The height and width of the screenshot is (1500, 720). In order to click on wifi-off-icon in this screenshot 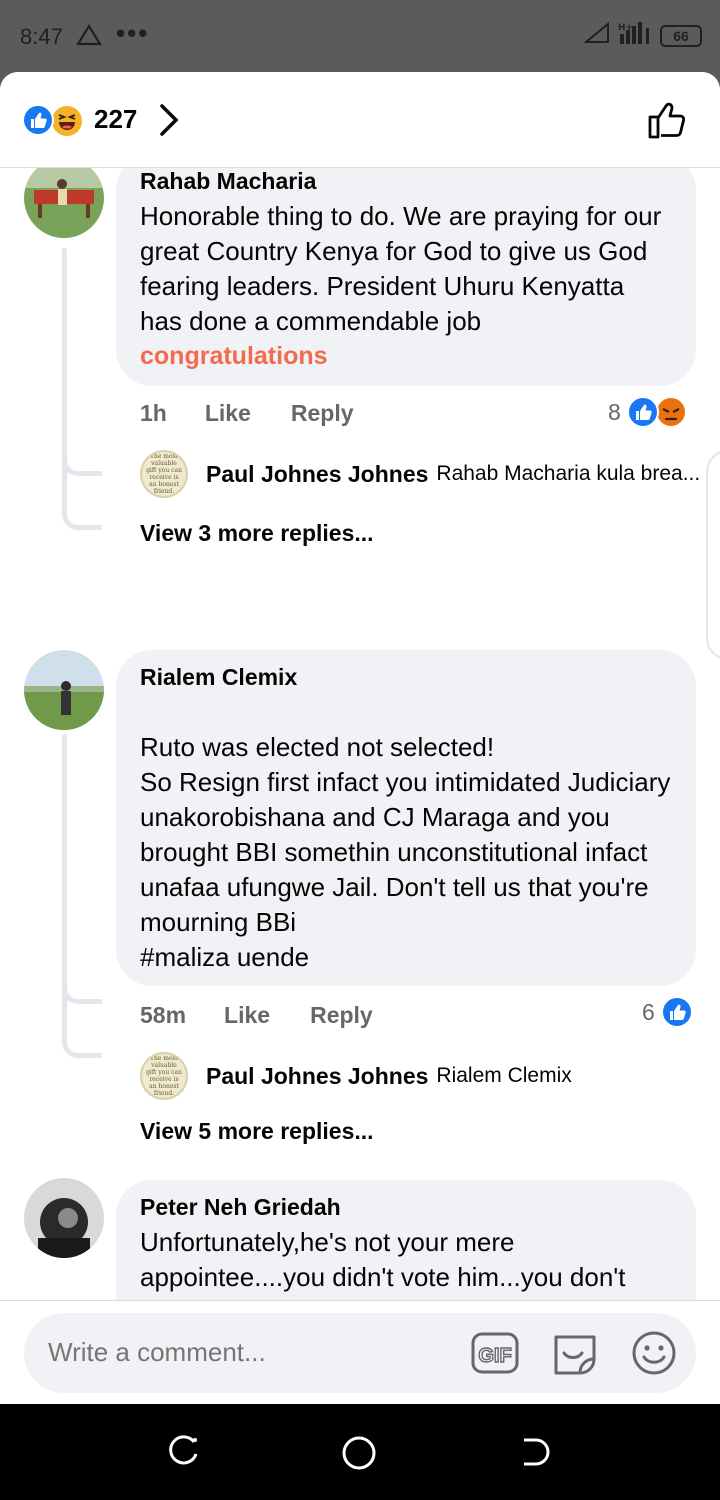, I will do `click(596, 35)`.